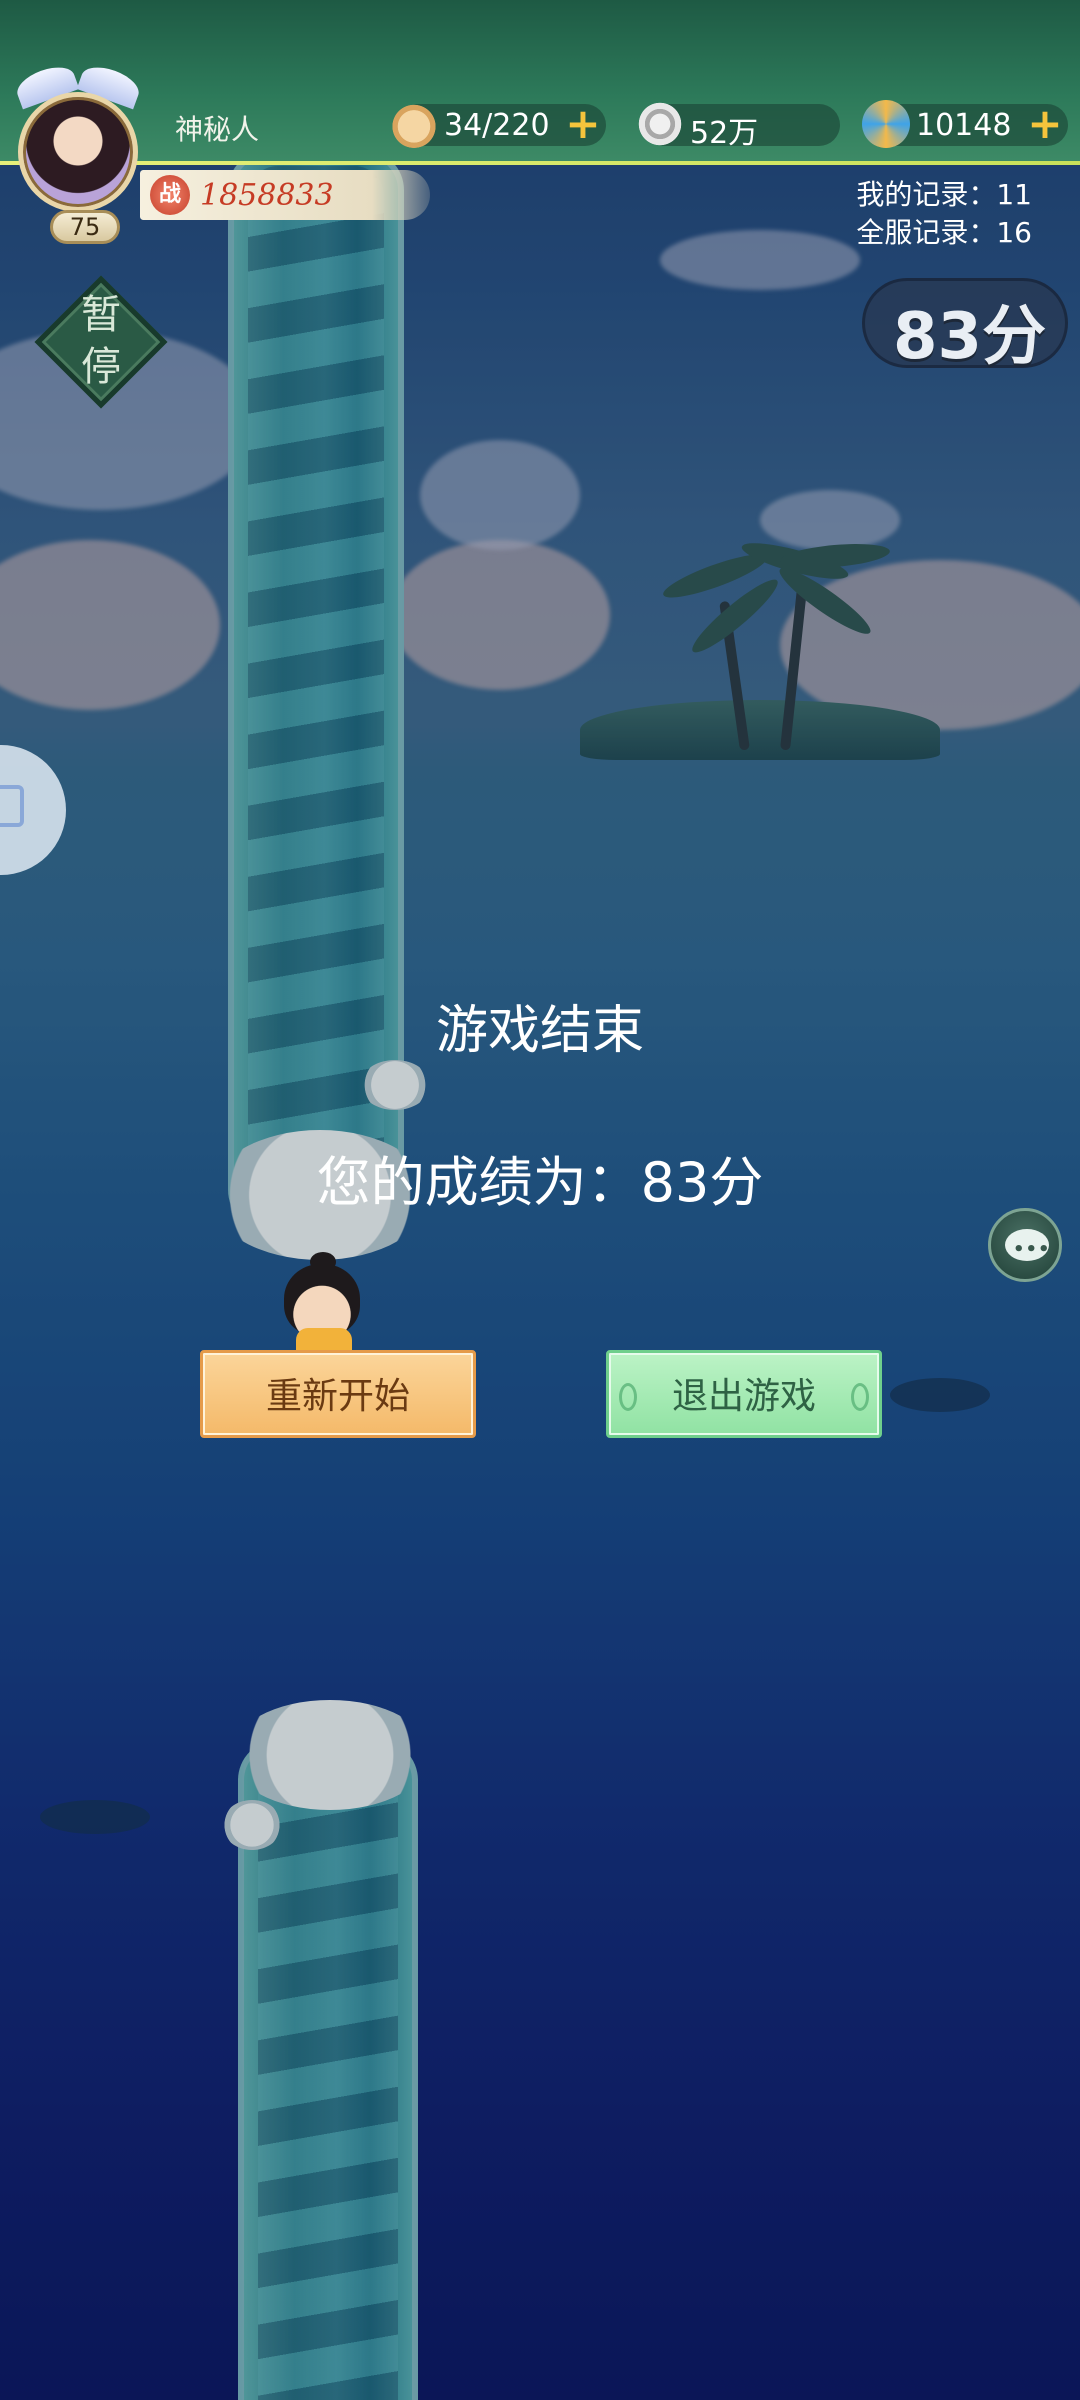 This screenshot has width=1080, height=2400. What do you see at coordinates (101, 367) in the screenshot?
I see `pause-label-line2: 停` at bounding box center [101, 367].